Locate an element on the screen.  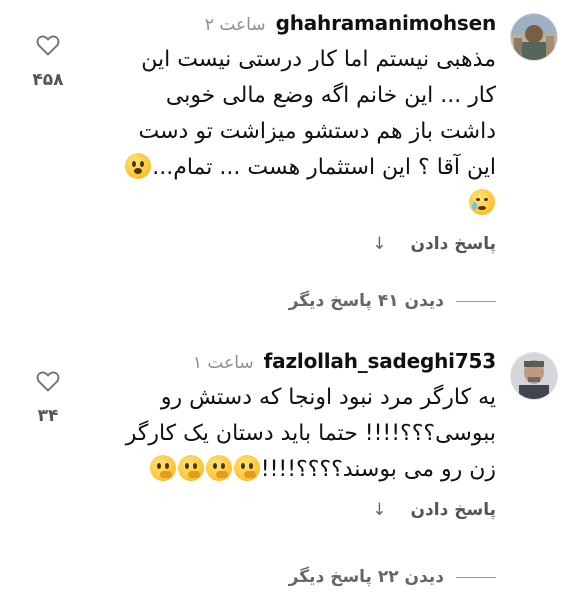
view-replies: دیدن ۲۲ پاسخ دیگر is located at coordinates (392, 577).